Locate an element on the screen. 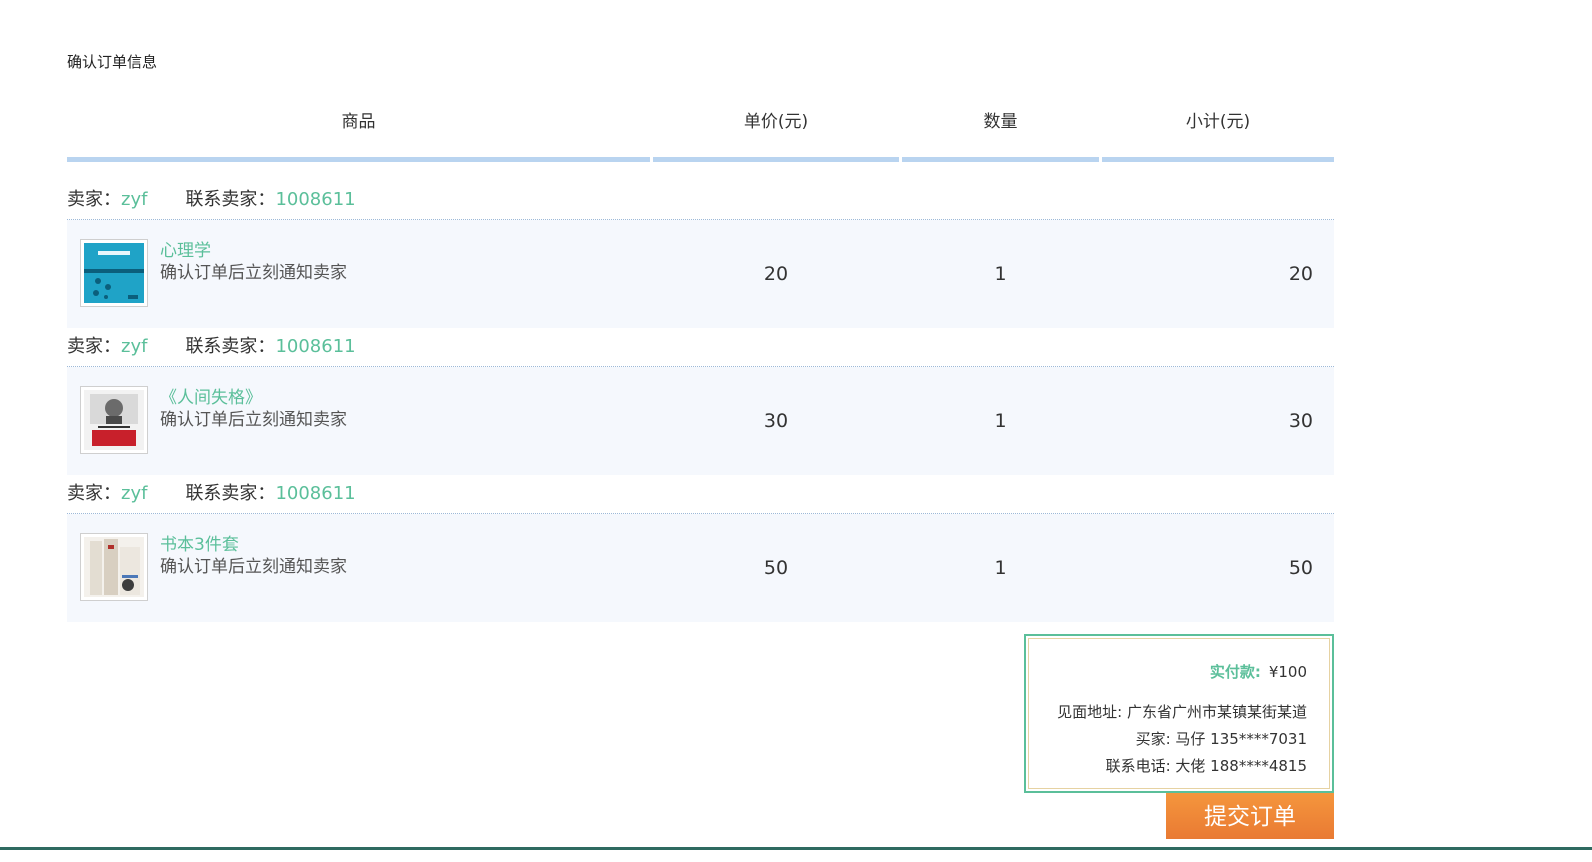 The height and width of the screenshot is (862, 1592). buyer-info: 买家: 马仔 135****7031 is located at coordinates (1221, 739).